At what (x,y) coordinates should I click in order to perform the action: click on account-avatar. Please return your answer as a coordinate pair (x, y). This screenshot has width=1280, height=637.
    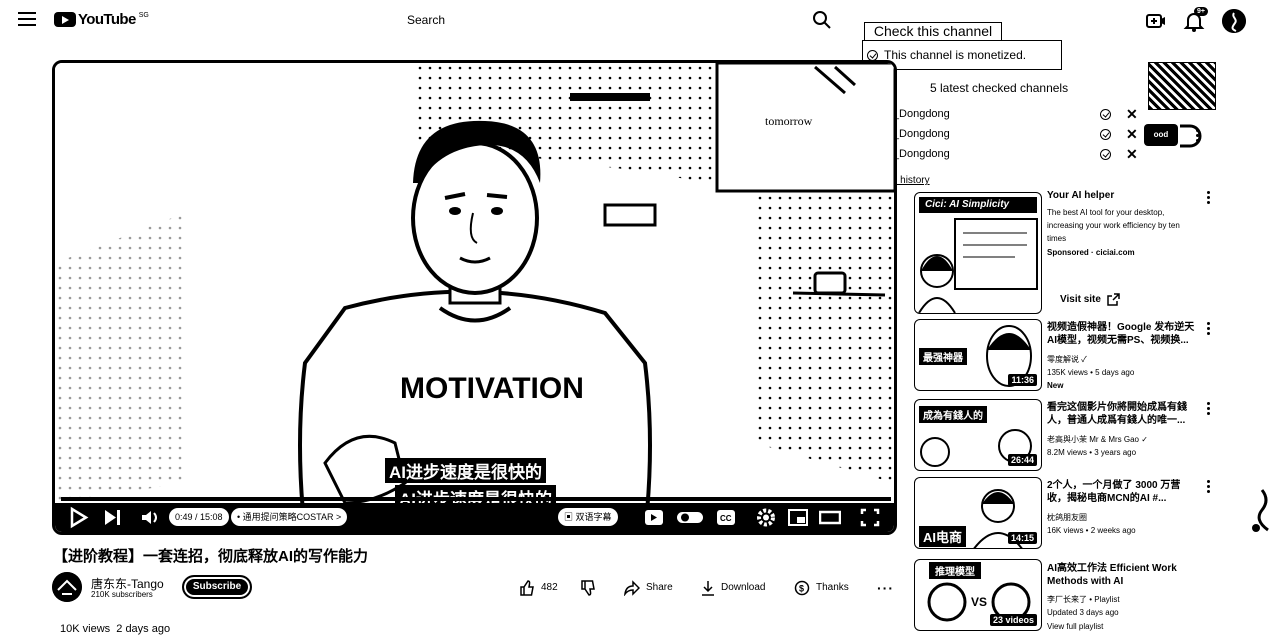
    Looking at the image, I should click on (1234, 21).